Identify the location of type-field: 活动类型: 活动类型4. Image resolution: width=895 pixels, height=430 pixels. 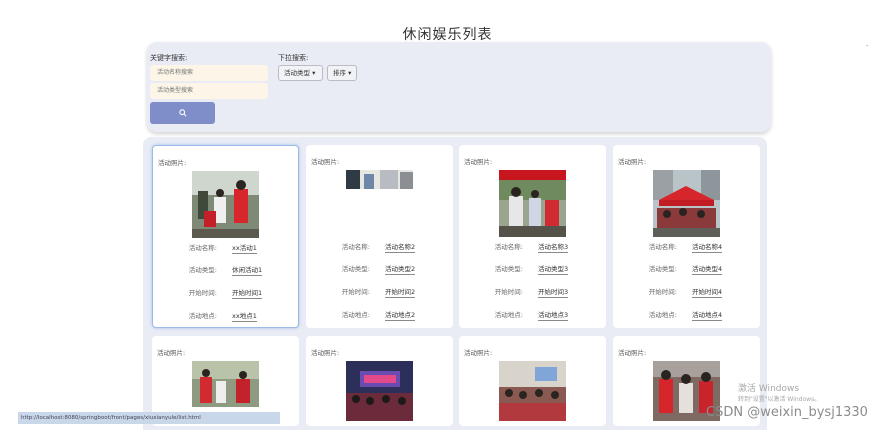
(686, 269).